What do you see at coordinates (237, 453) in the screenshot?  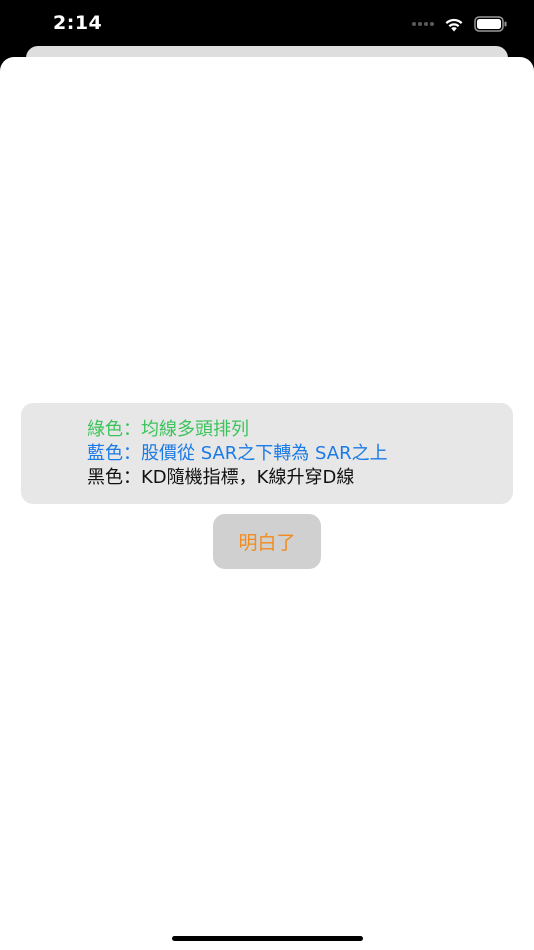 I see `legend-blue-line: 藍色：股價從 SAR之下轉為 SAR之上` at bounding box center [237, 453].